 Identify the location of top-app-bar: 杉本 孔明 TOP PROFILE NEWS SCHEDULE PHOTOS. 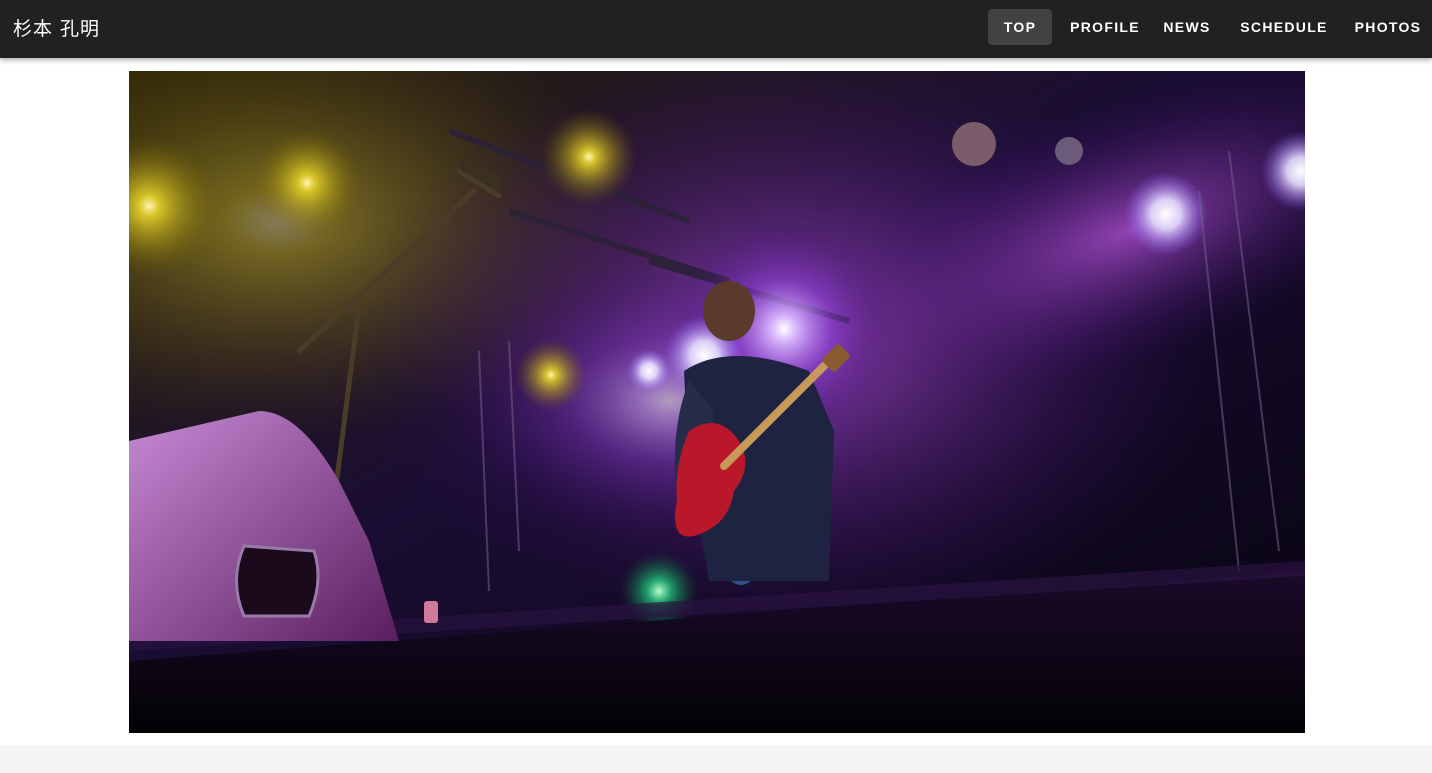
(716, 29).